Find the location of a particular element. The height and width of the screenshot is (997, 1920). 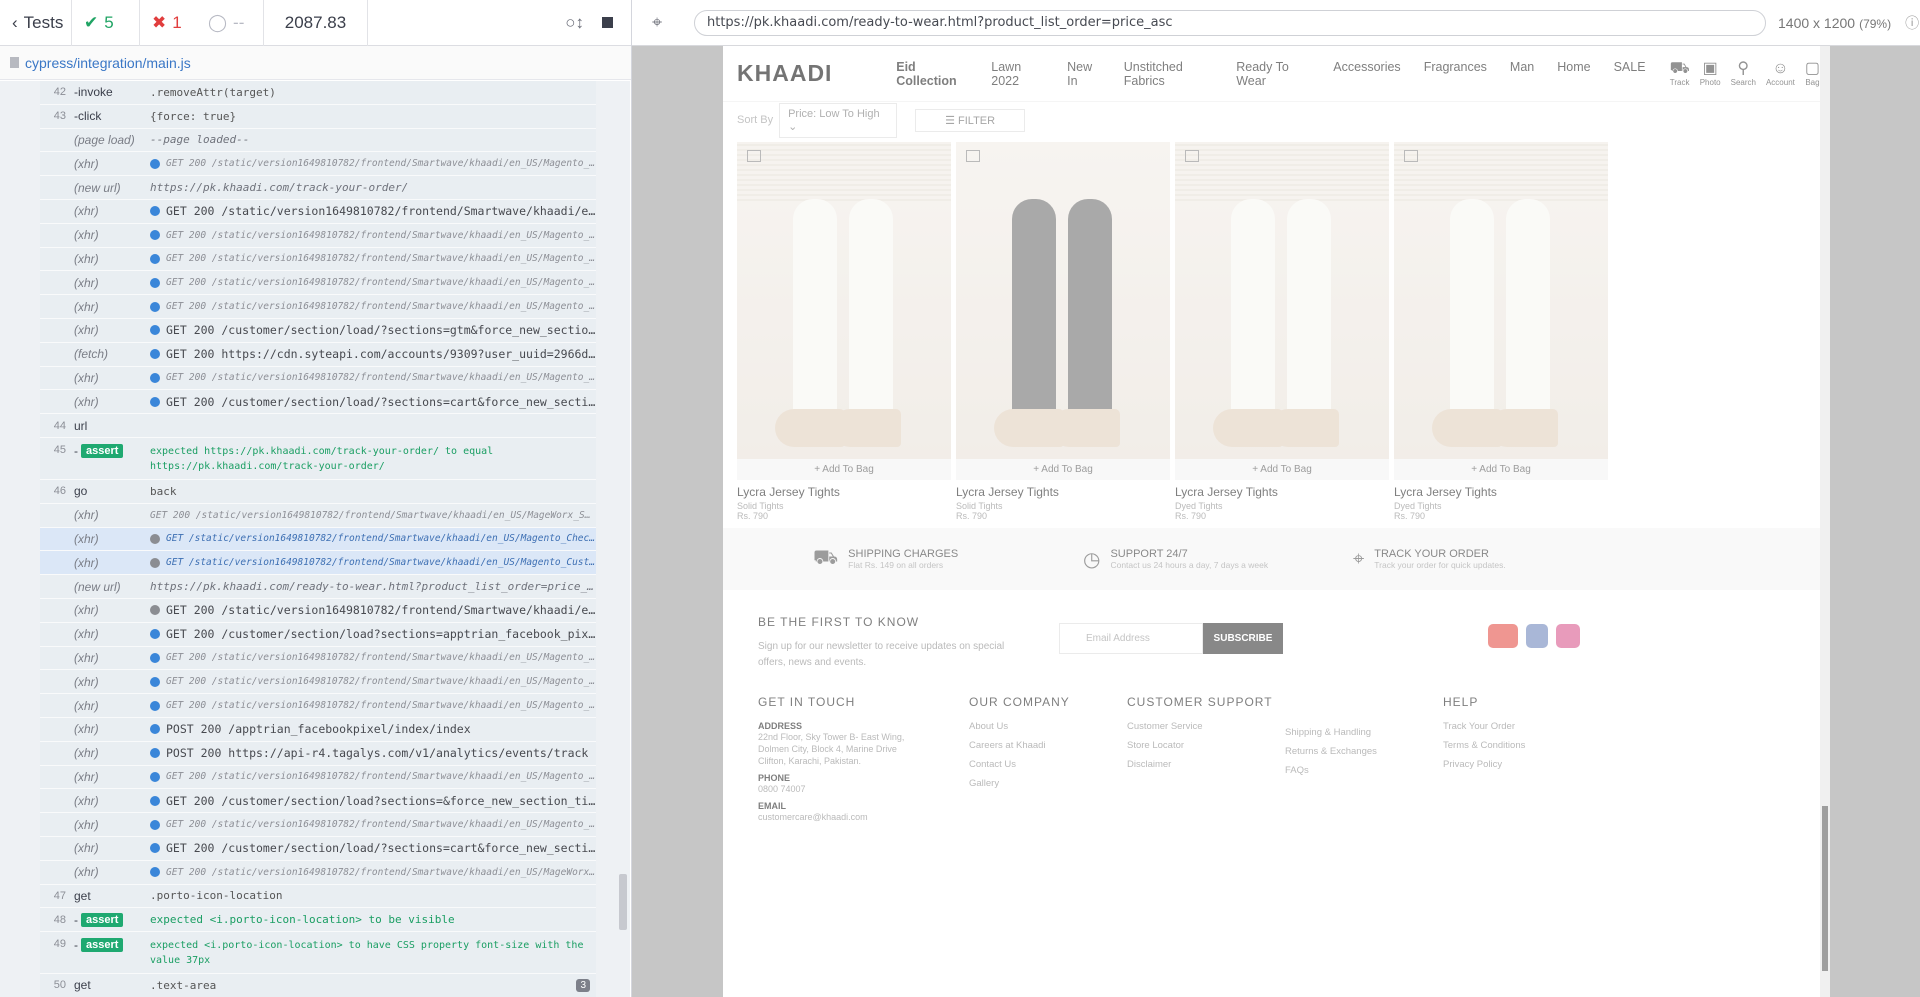

footer-link: Returns & Exchanges is located at coordinates (1331, 751).